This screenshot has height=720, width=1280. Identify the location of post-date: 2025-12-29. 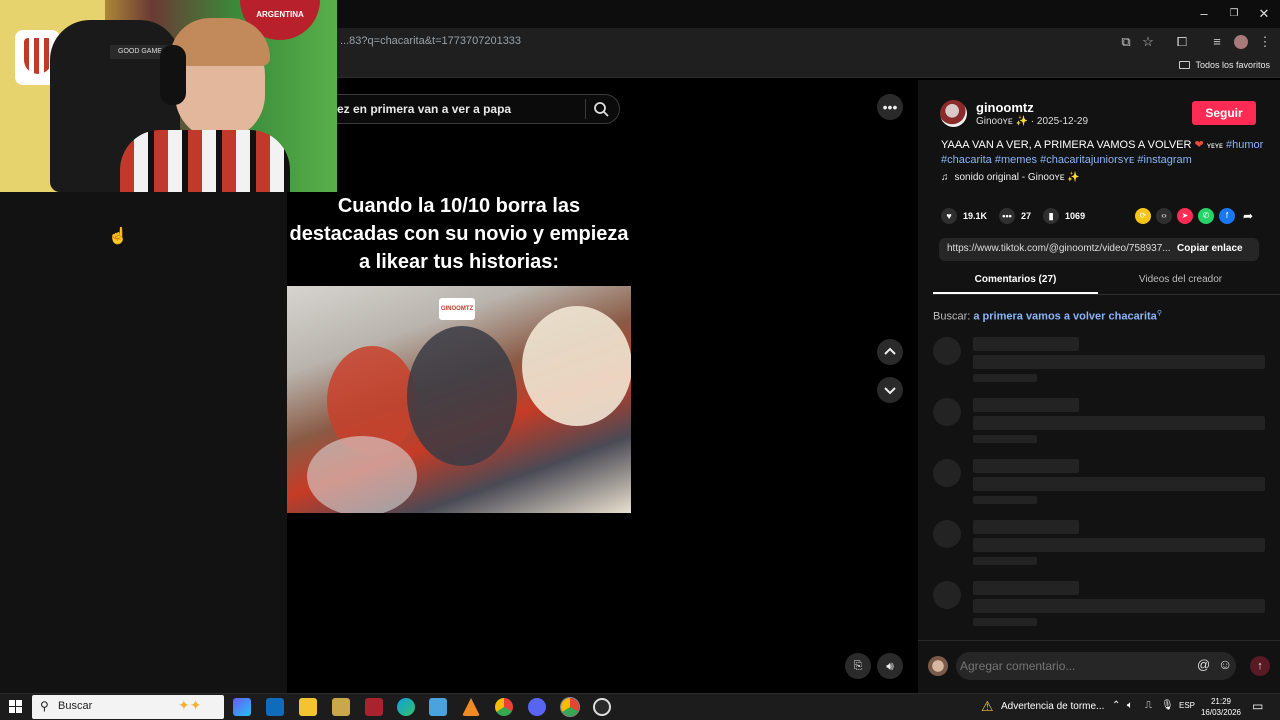
(1062, 121).